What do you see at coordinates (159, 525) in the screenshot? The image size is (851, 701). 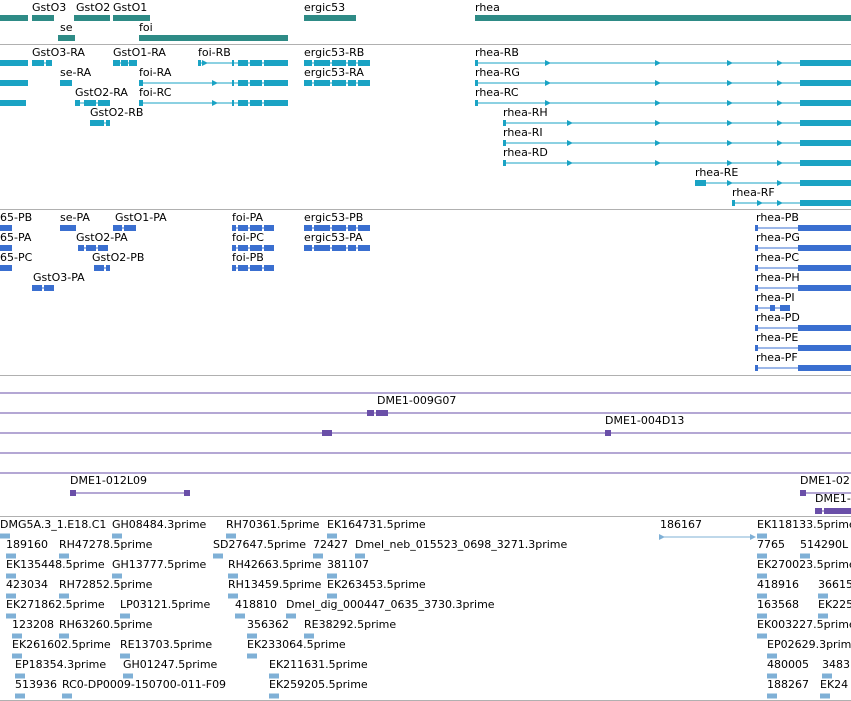 I see `est-gh08484-3prime-label: GH08484.3prime` at bounding box center [159, 525].